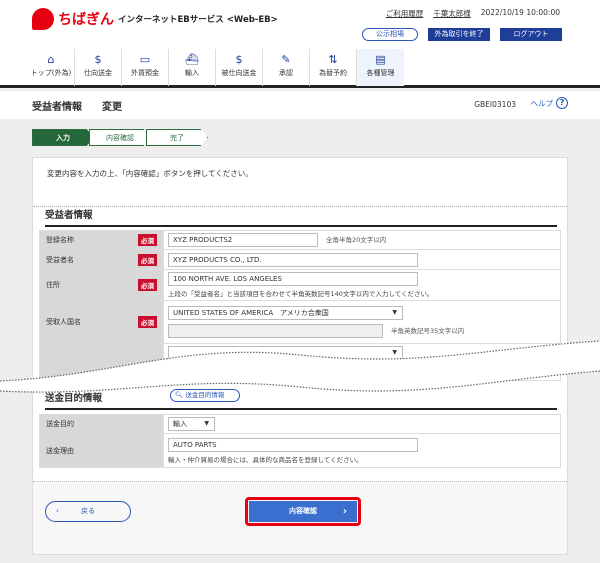 The image size is (600, 563). Describe the element at coordinates (57, 511) in the screenshot. I see `chevron-left-icon: ‹` at that location.